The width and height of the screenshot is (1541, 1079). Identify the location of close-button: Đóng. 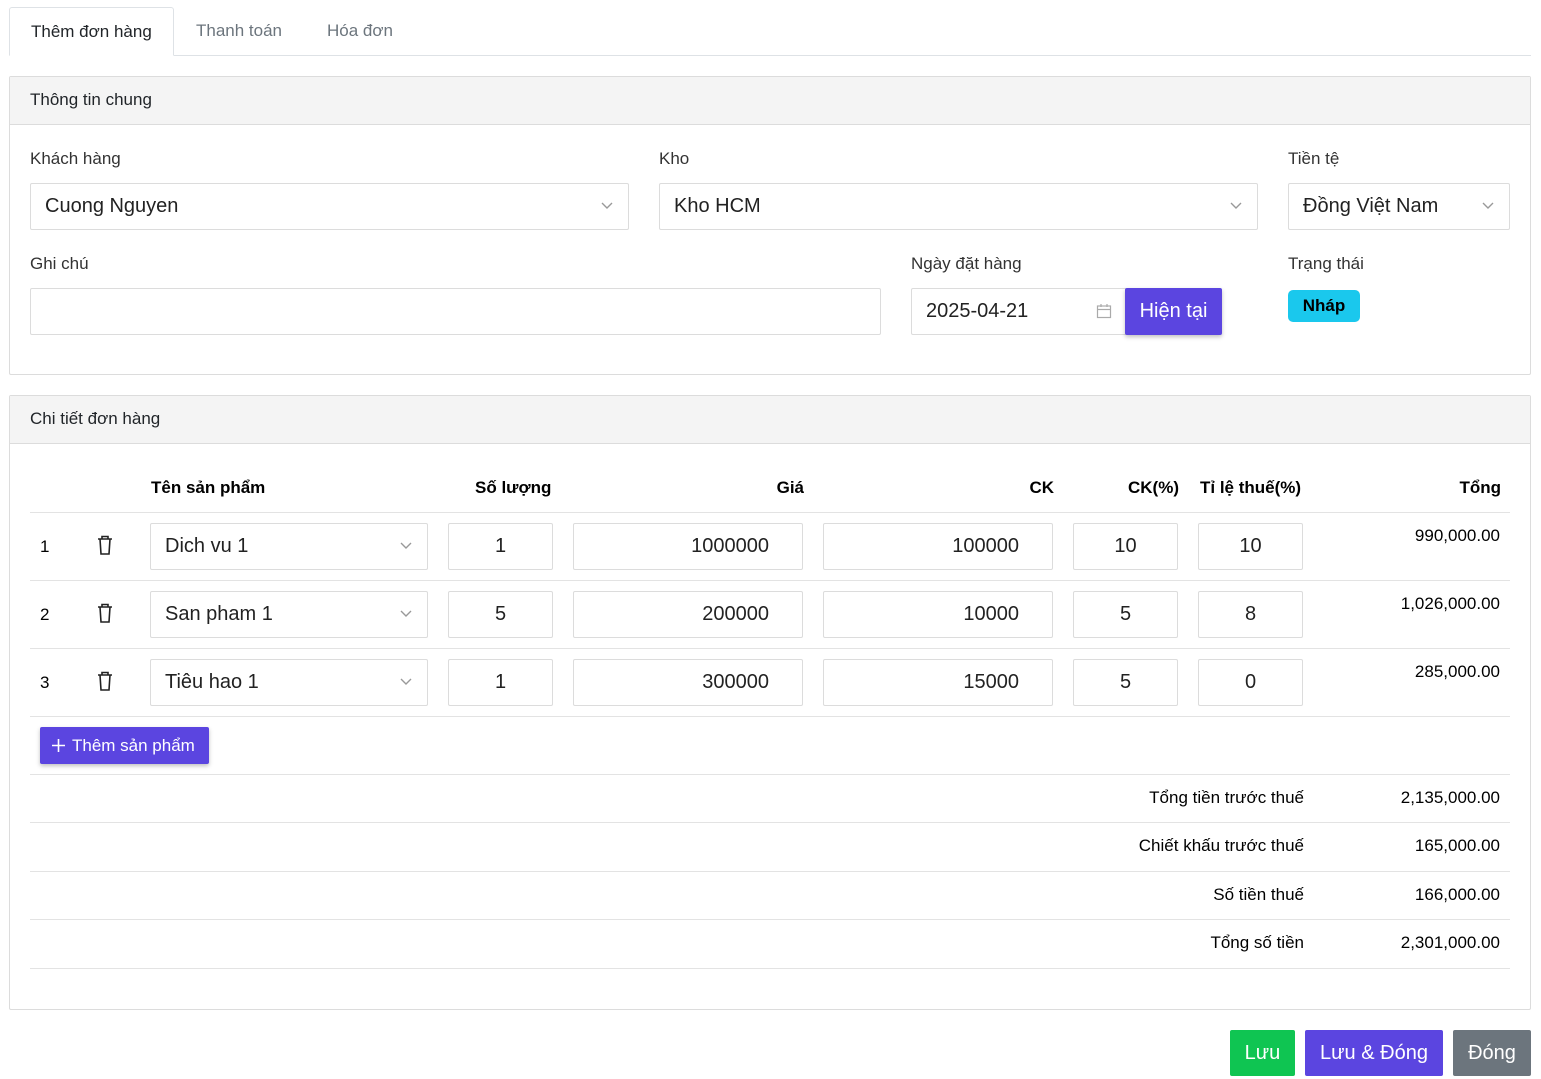
(1492, 1053).